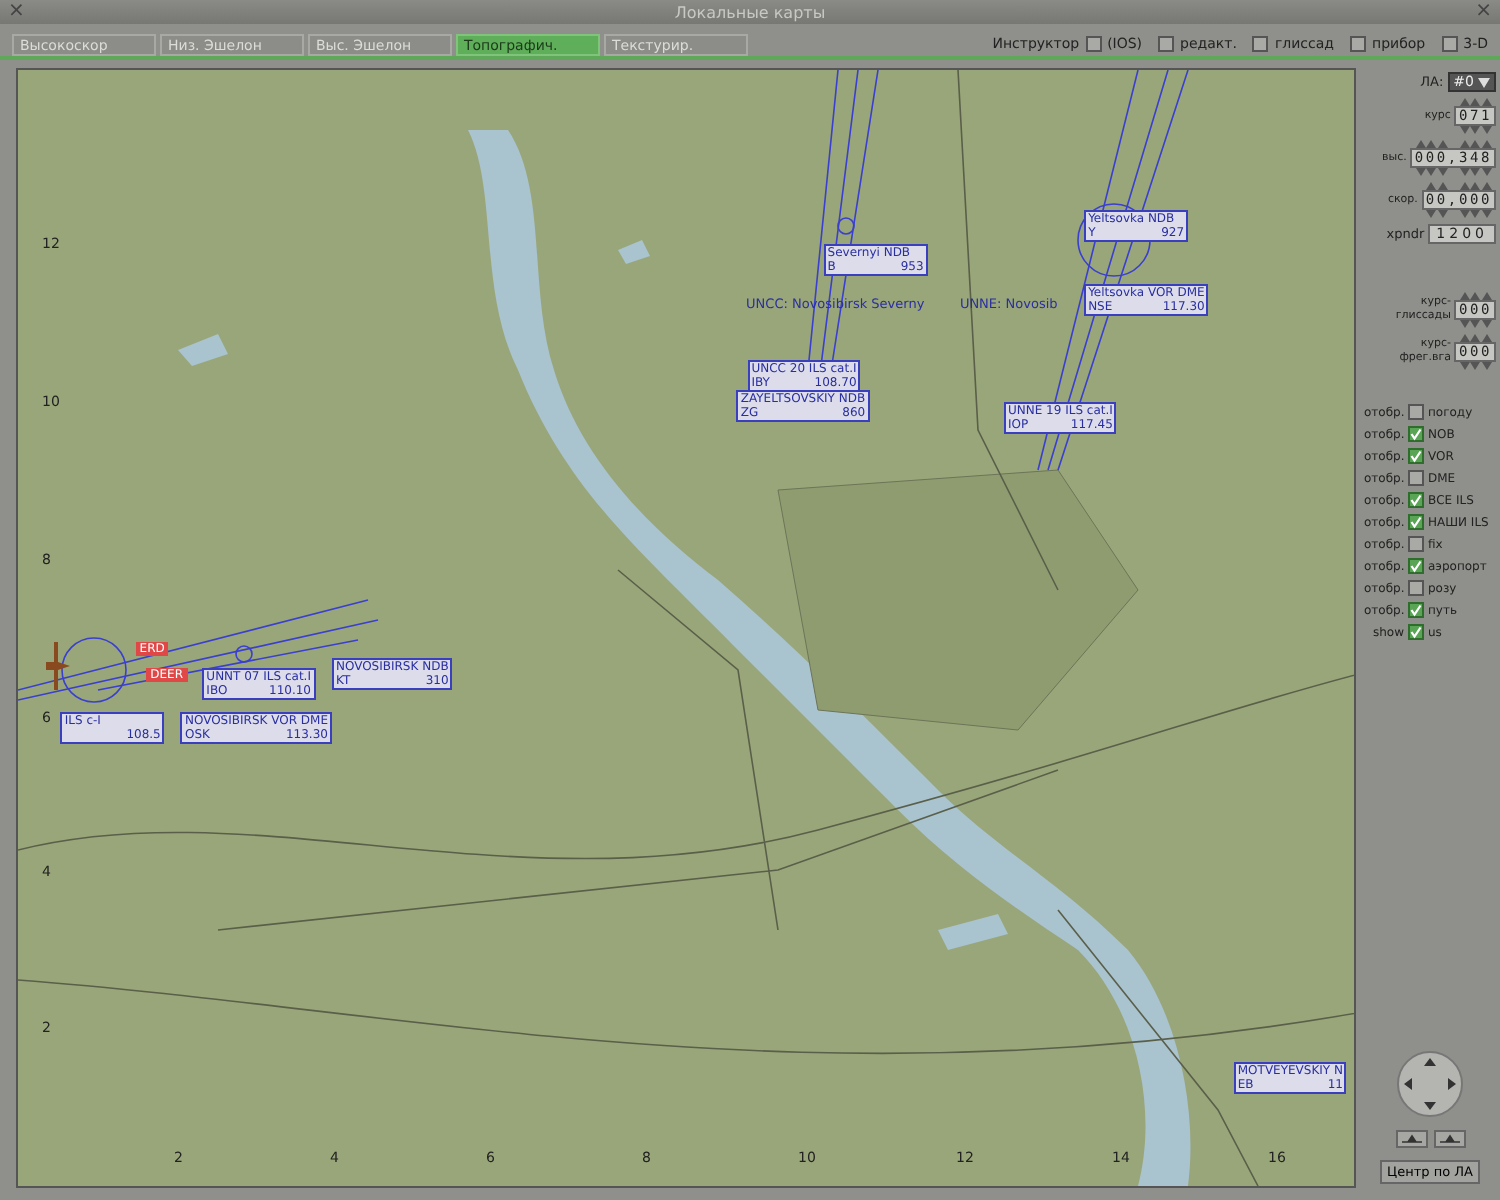 The height and width of the screenshot is (1200, 1500). I want to click on window-title: Локальные карты, so click(750, 12).